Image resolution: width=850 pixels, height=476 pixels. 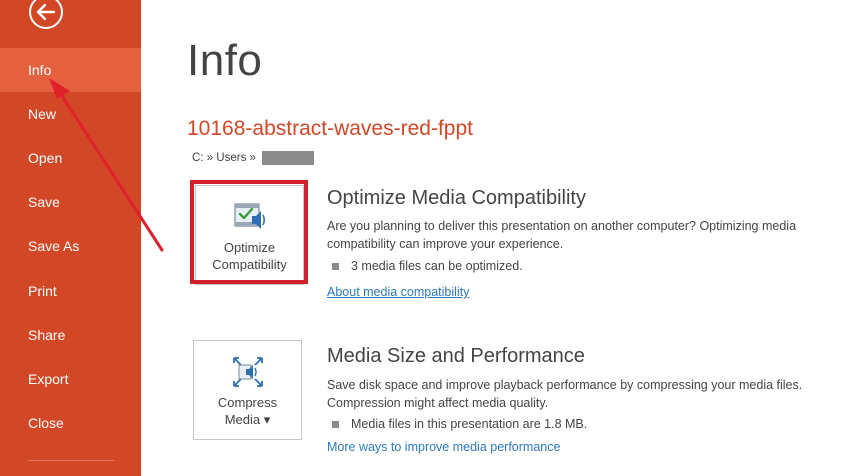 I want to click on compress-tile-label-line2: Media ▾, so click(x=247, y=419).